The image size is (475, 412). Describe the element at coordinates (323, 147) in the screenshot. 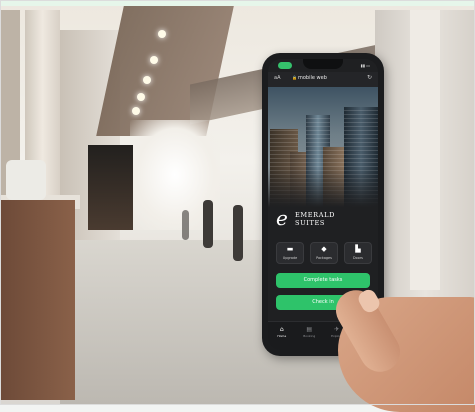

I see `skyscraper-hero-image` at that location.